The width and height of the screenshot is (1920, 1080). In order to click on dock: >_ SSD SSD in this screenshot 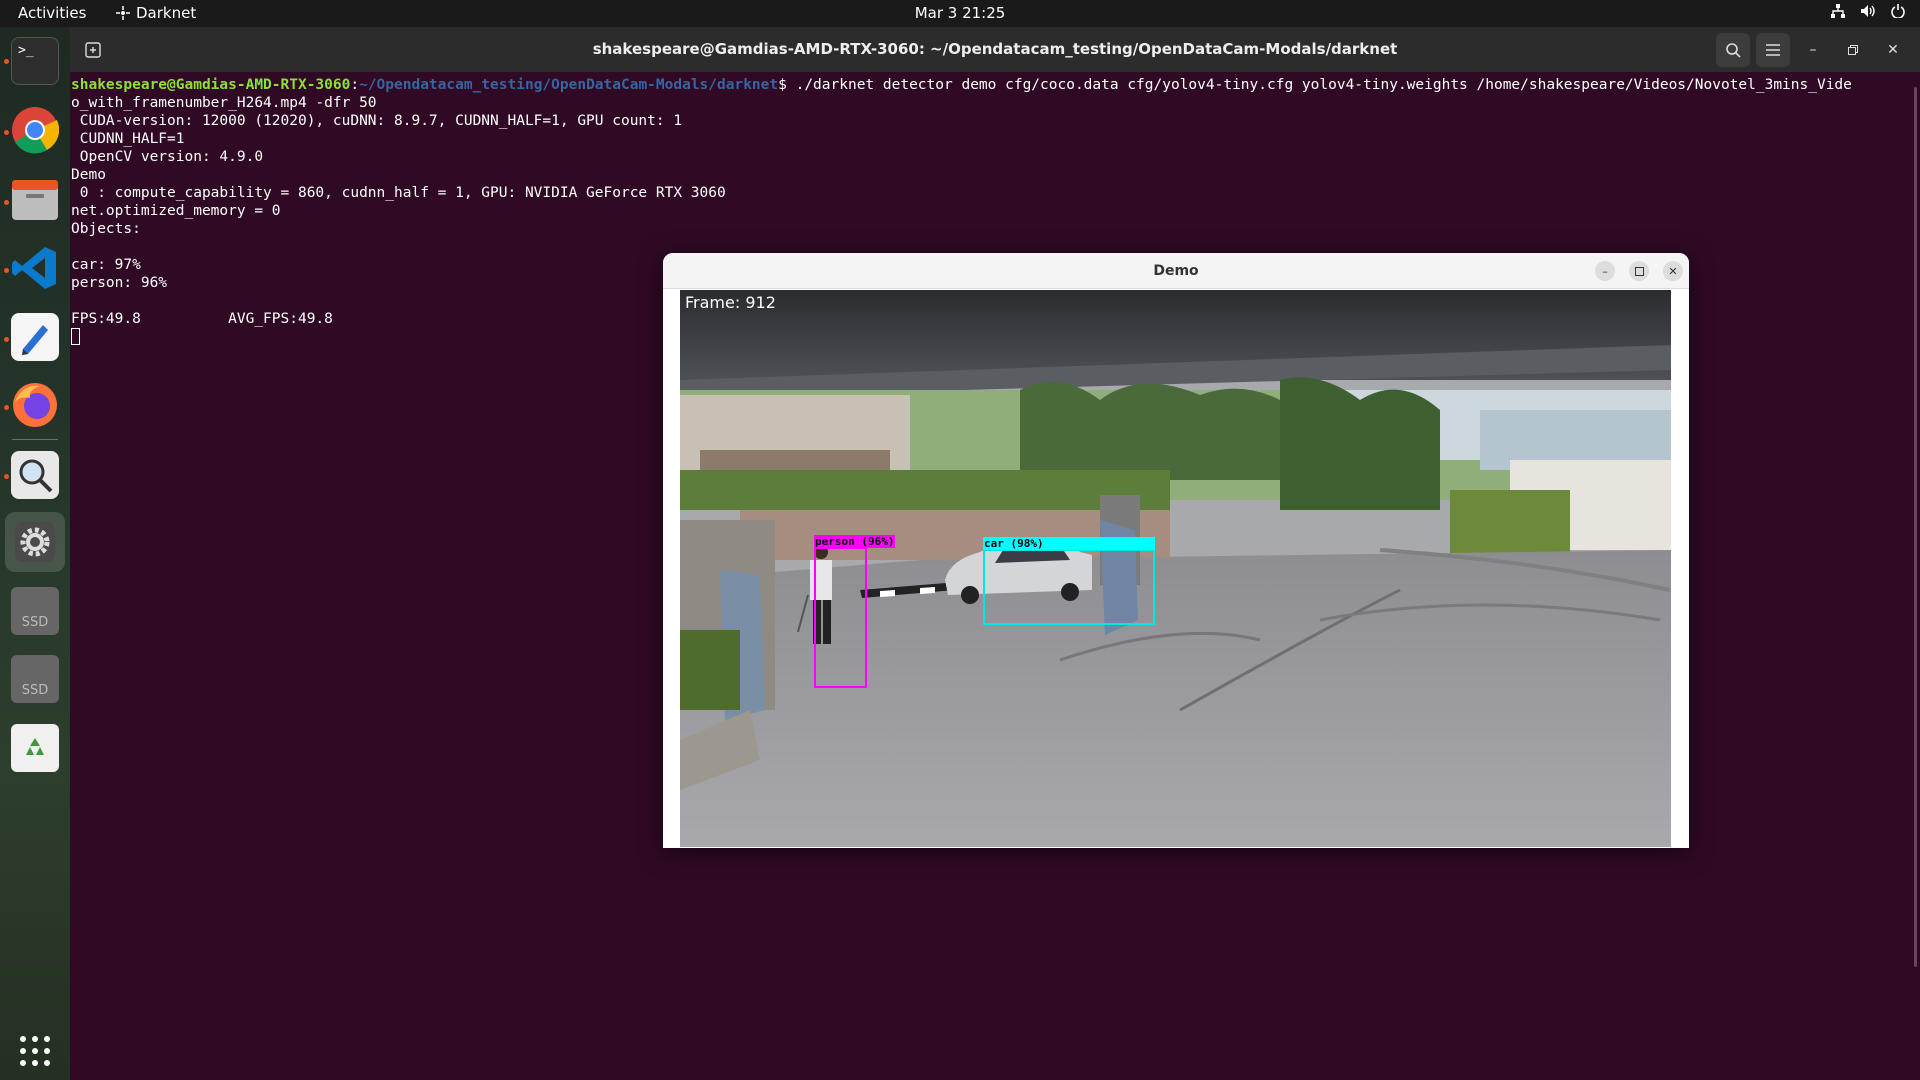, I will do `click(35, 553)`.